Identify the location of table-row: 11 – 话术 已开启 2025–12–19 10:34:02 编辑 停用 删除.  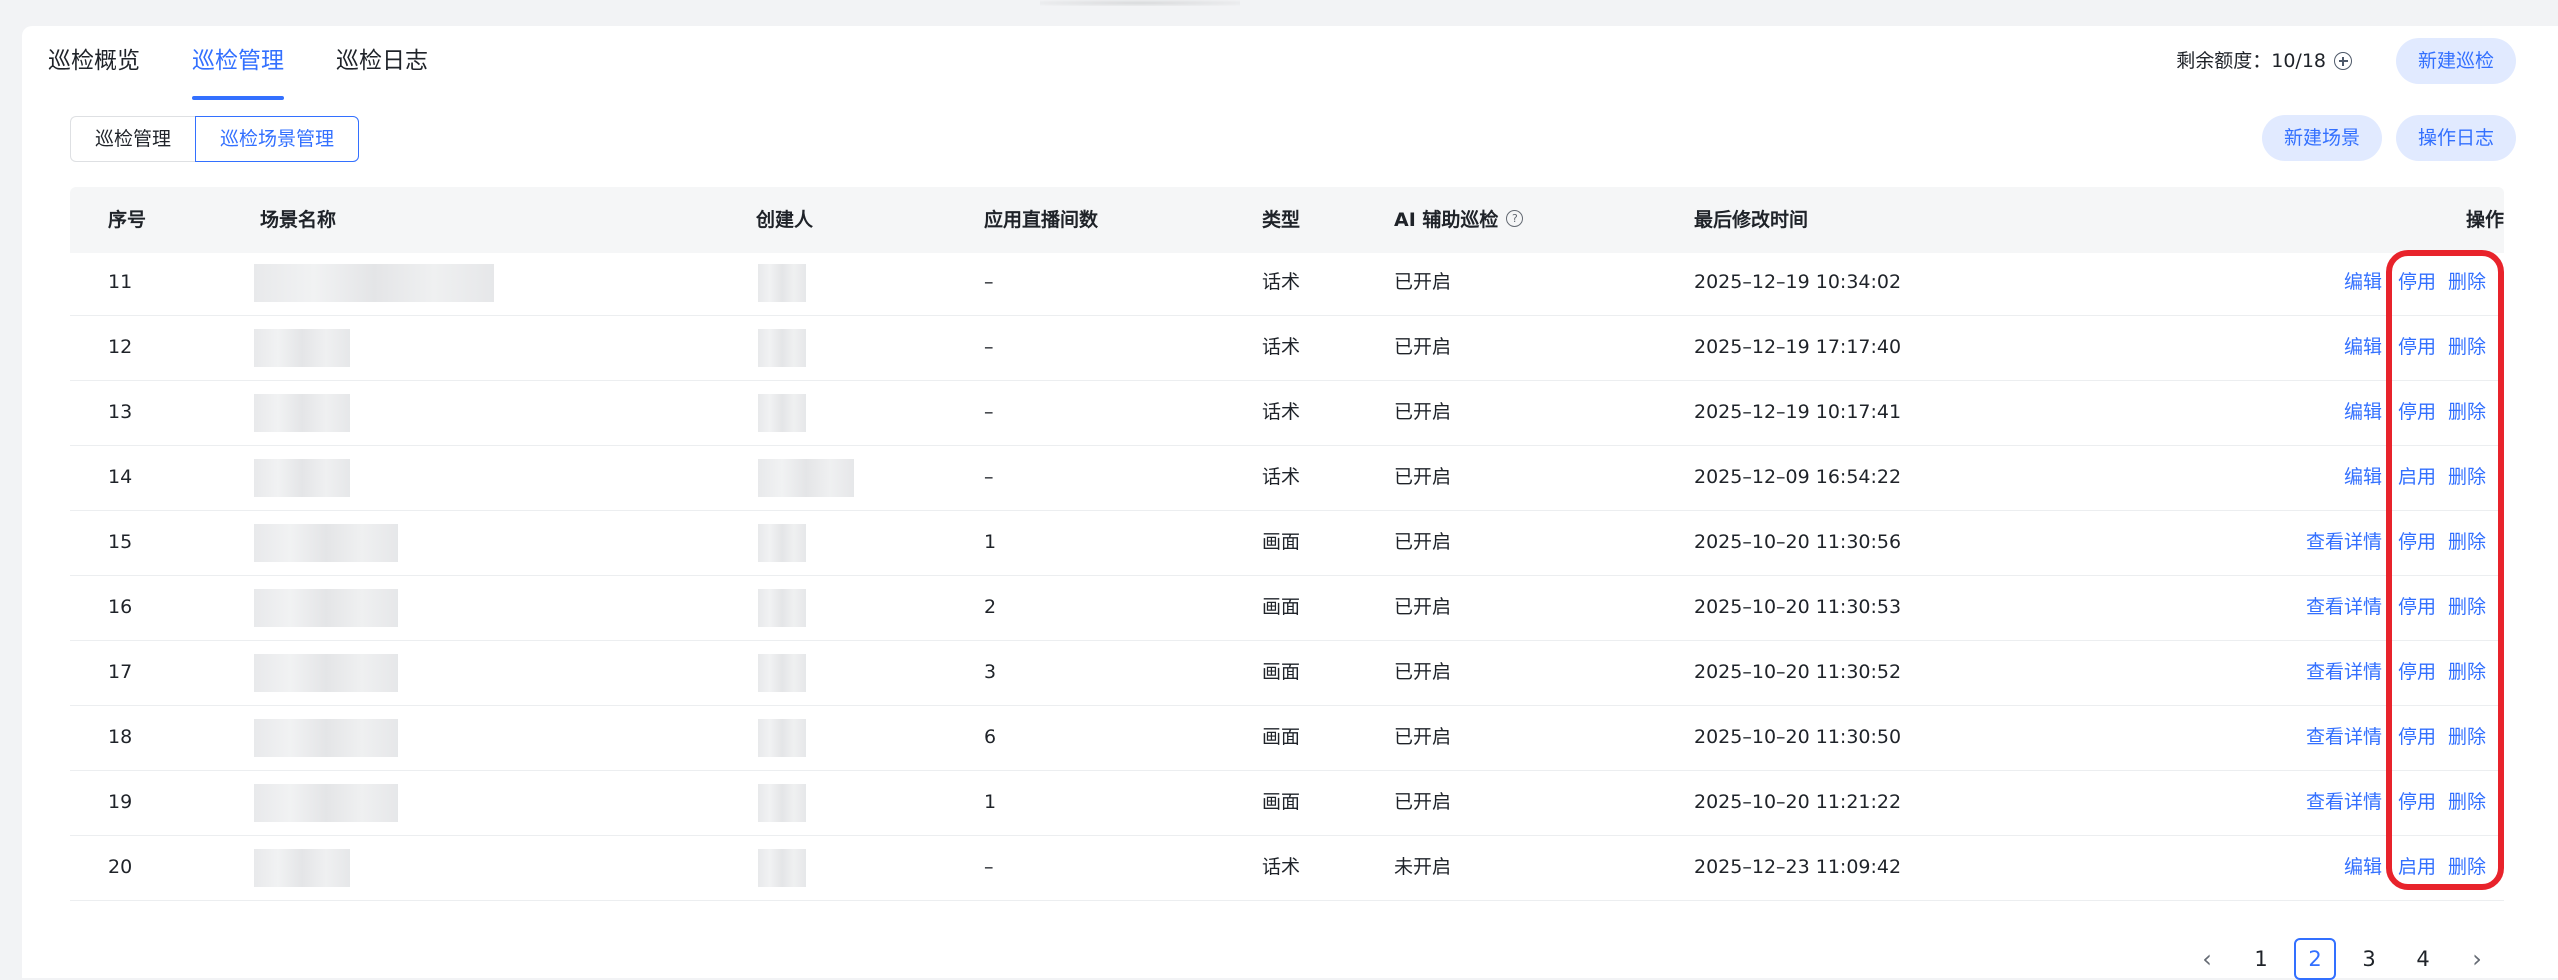
(1287, 283).